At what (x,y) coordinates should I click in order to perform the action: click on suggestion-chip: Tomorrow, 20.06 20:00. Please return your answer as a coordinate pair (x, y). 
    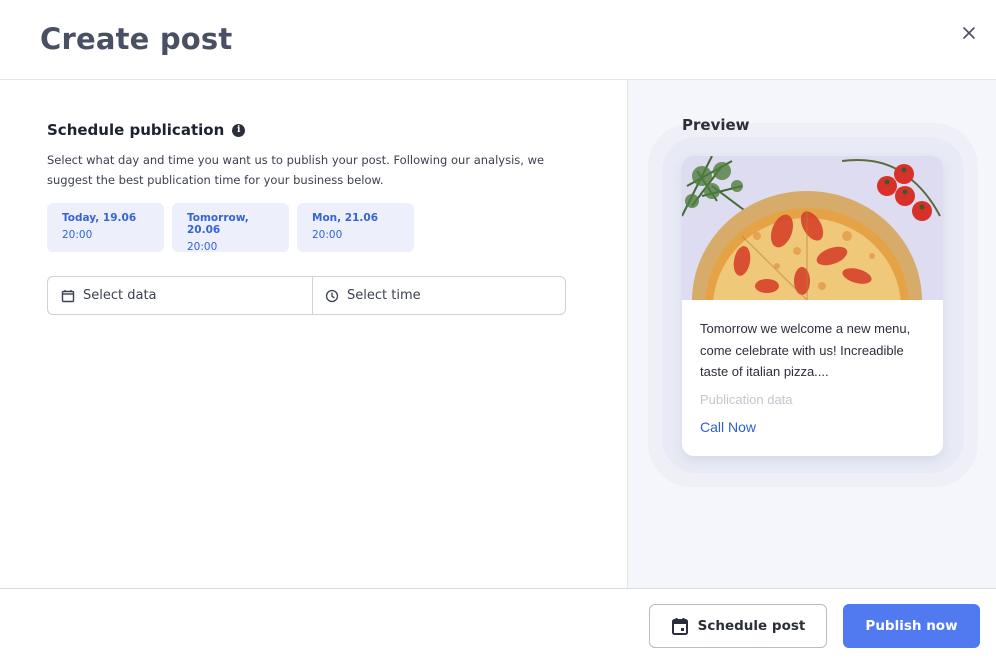
    Looking at the image, I should click on (230, 228).